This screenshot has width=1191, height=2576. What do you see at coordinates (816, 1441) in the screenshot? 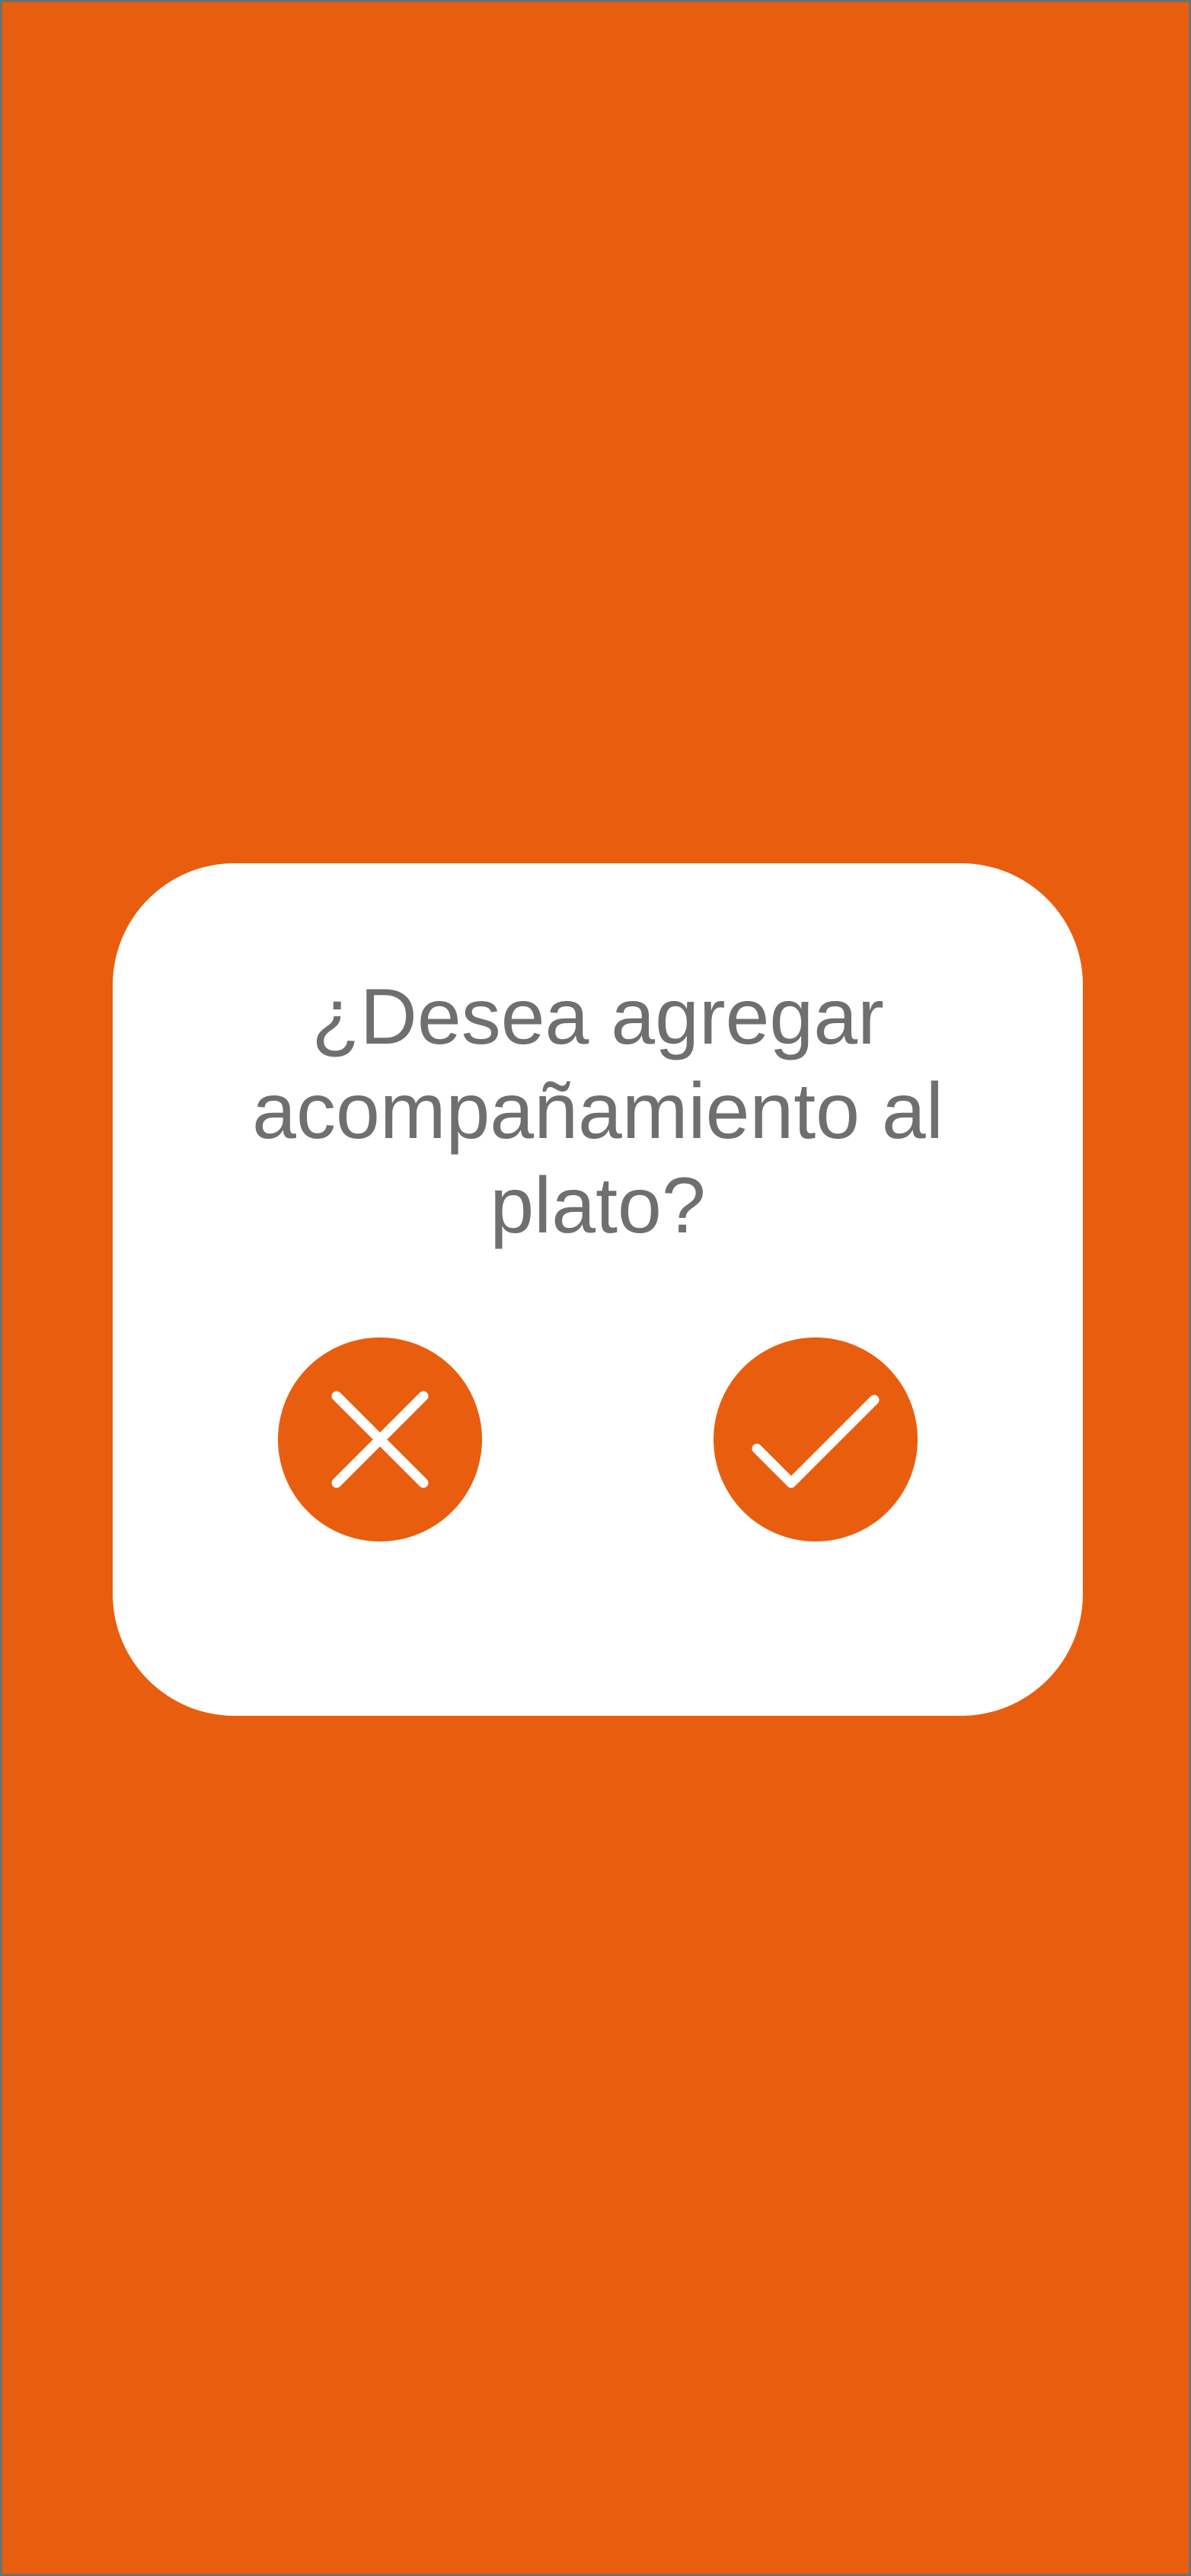
I see `check-icon` at bounding box center [816, 1441].